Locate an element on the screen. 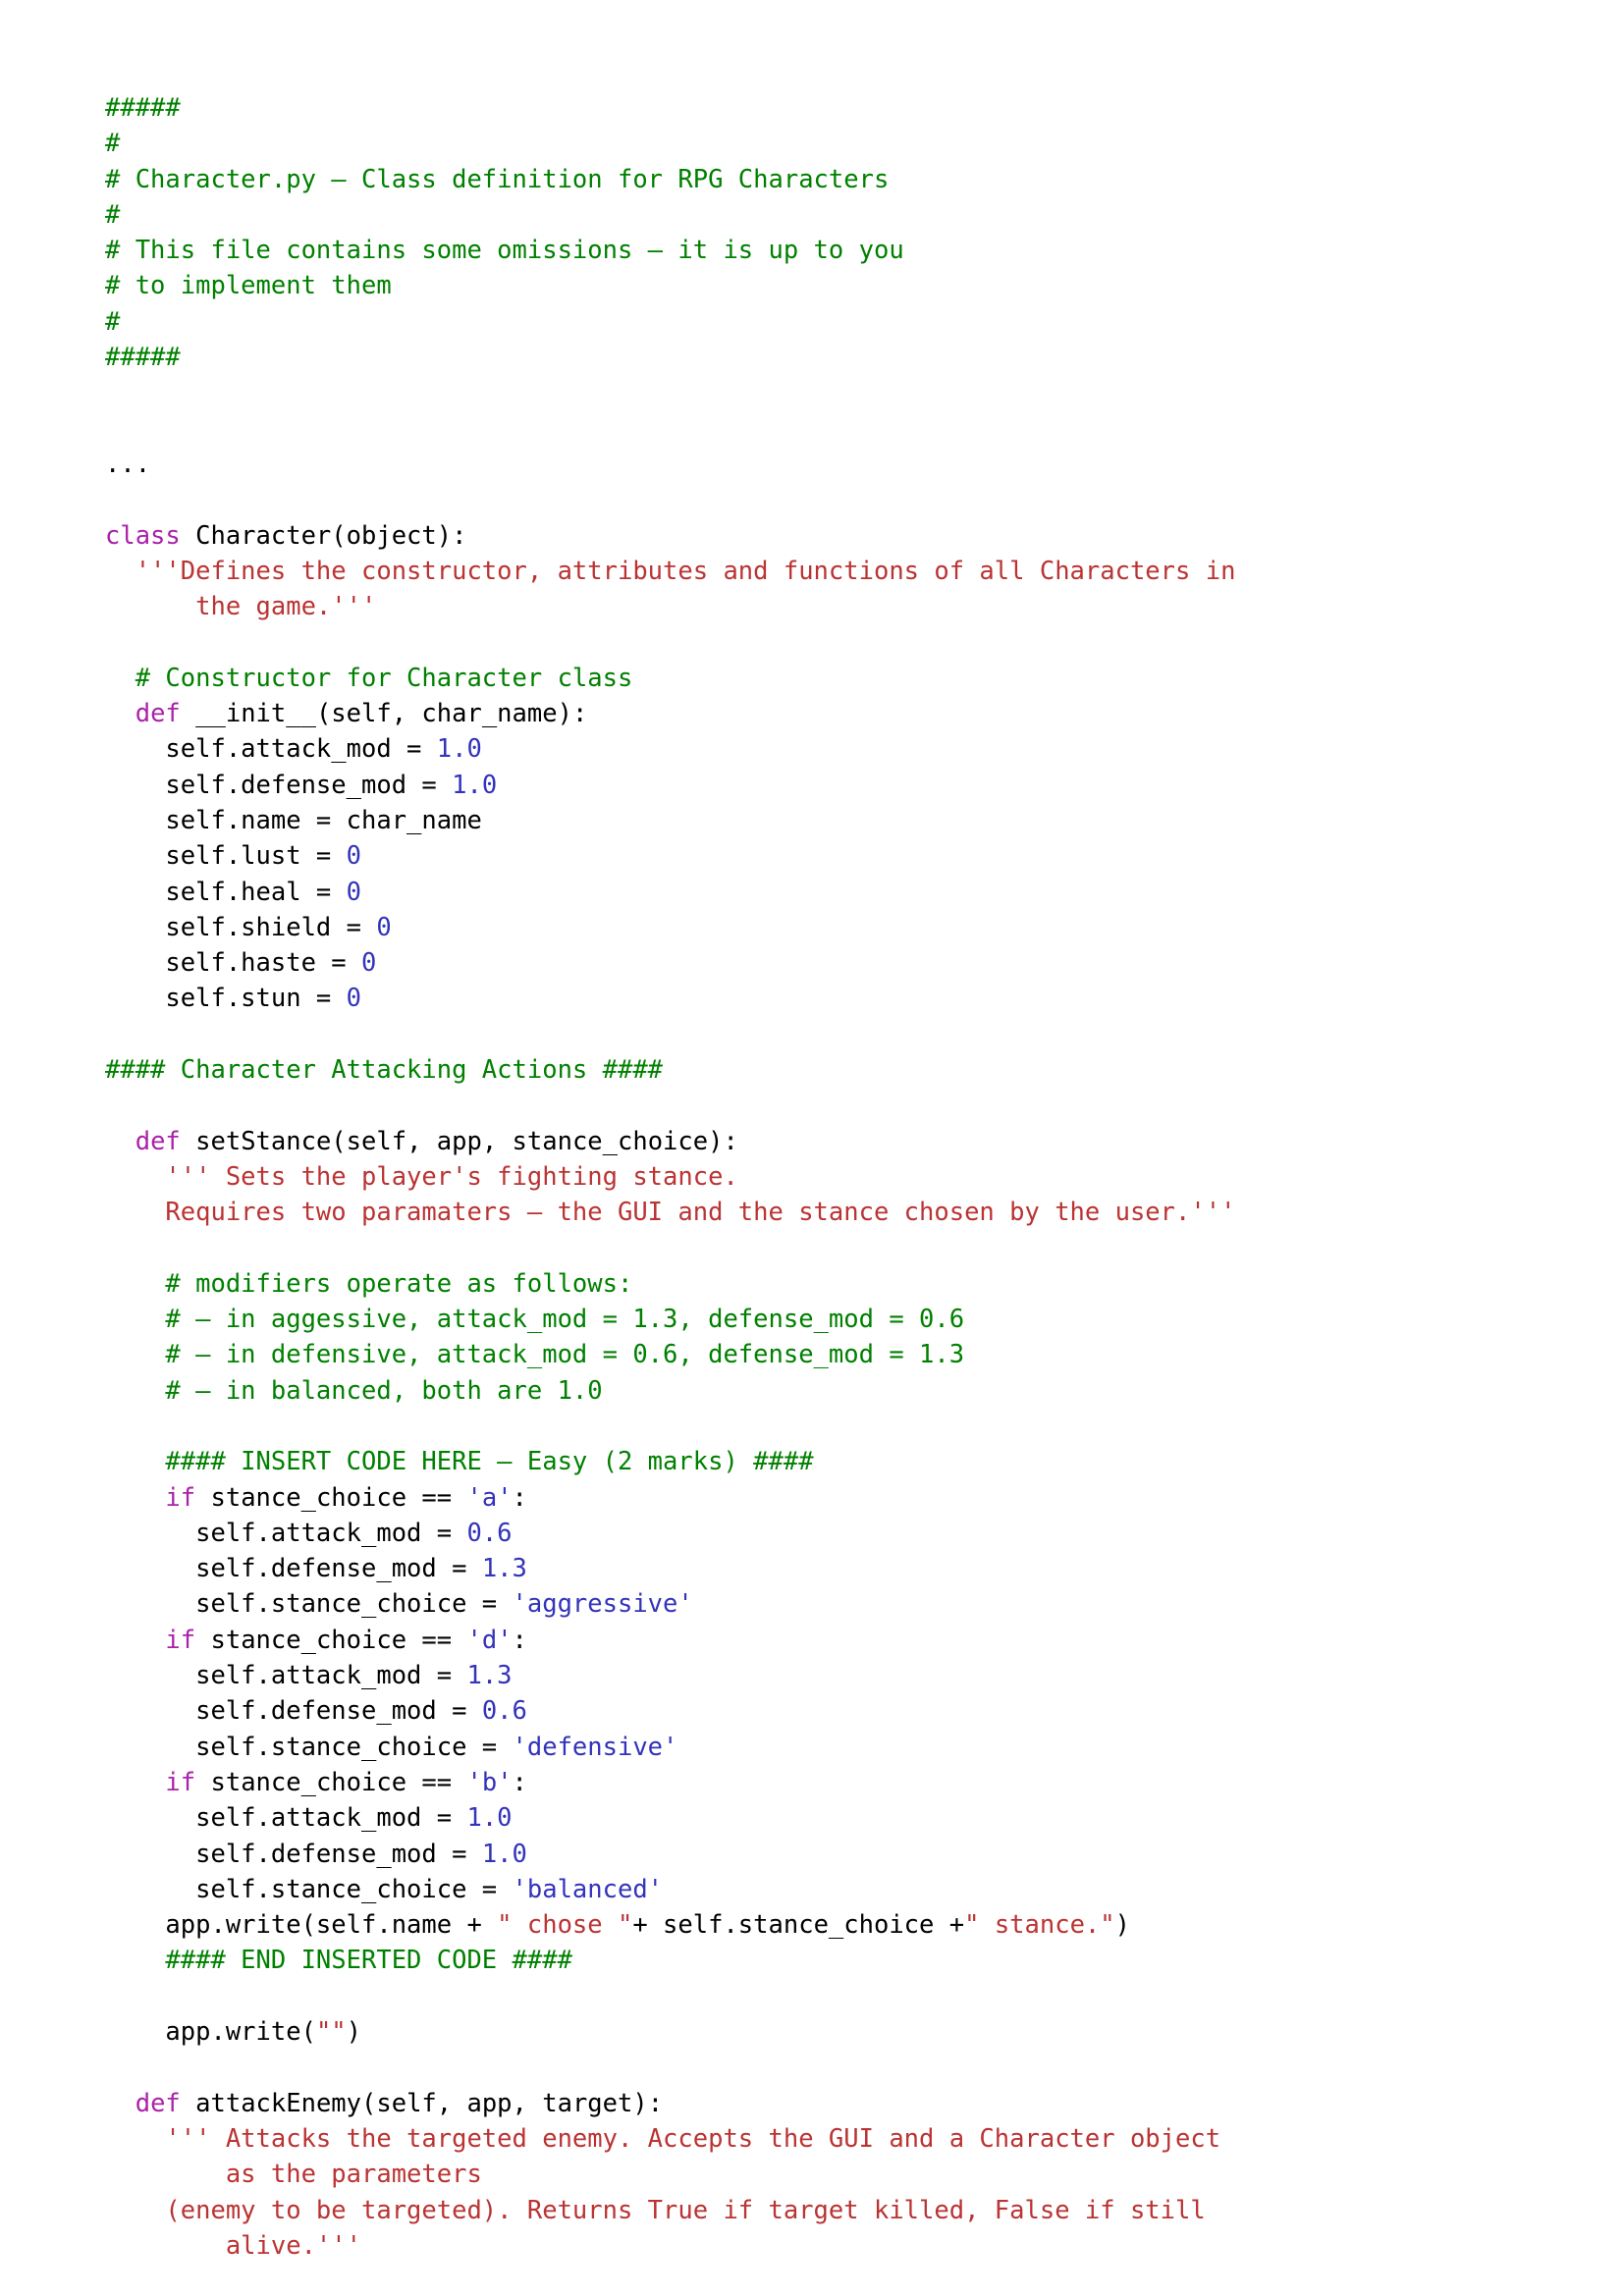 Image resolution: width=1623 pixels, height=2296 pixels. code-line: def setStance(self, app, stance_choice): is located at coordinates (822, 1141).